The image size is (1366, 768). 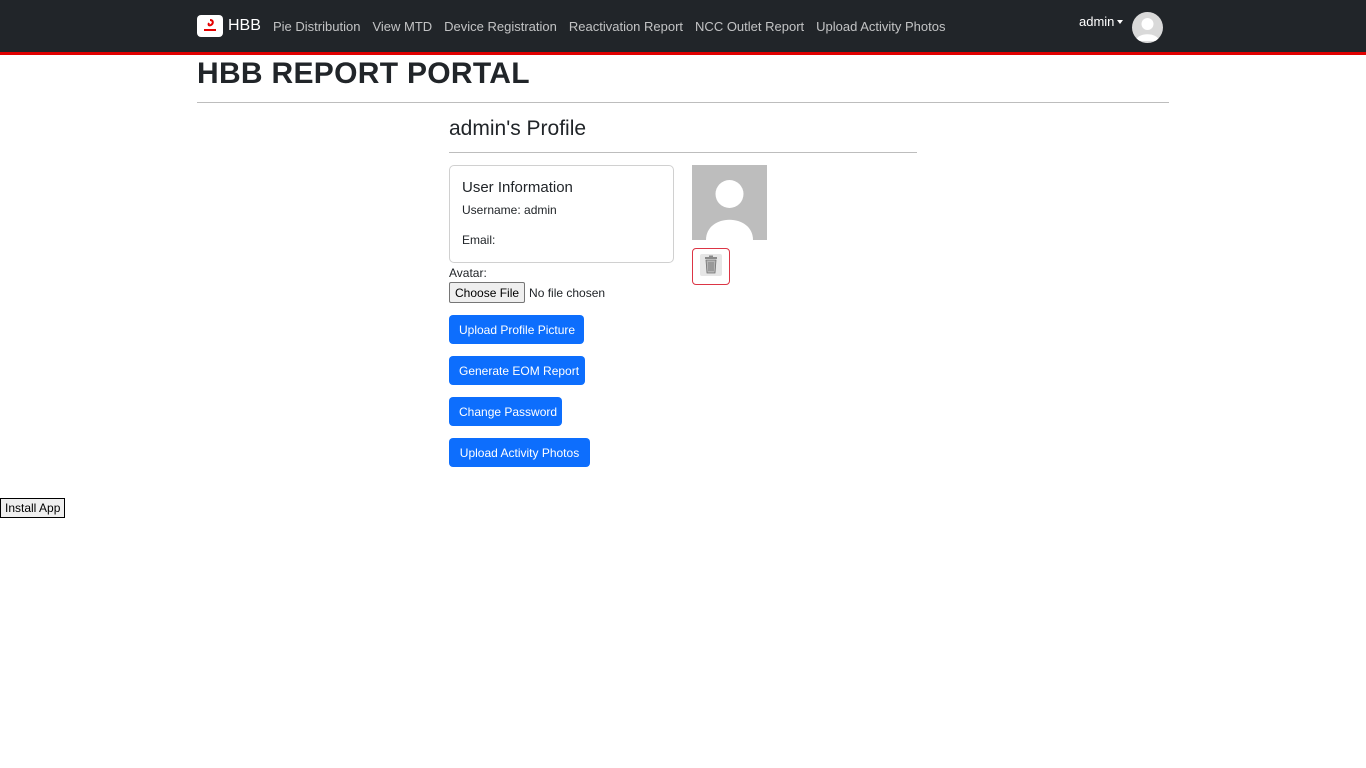 I want to click on avatar-label: Avatar:, so click(x=468, y=273).